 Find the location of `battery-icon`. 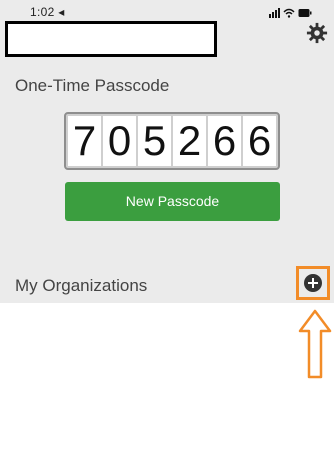

battery-icon is located at coordinates (305, 13).